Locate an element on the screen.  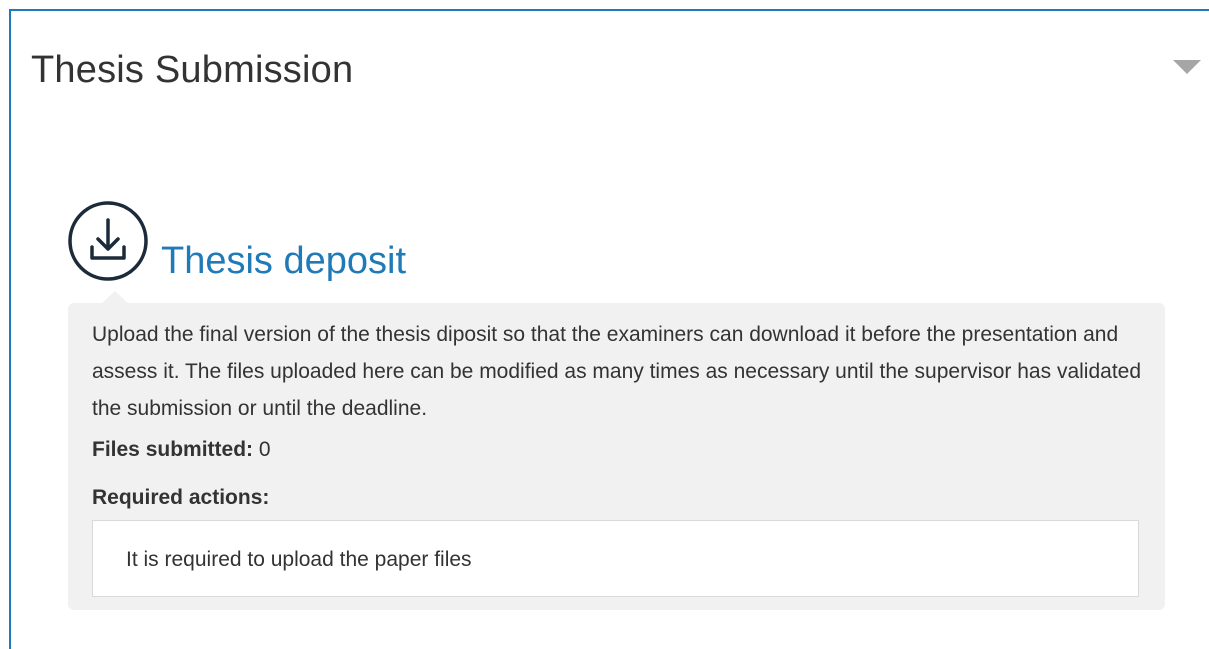
triangle-down-icon is located at coordinates (1187, 67).